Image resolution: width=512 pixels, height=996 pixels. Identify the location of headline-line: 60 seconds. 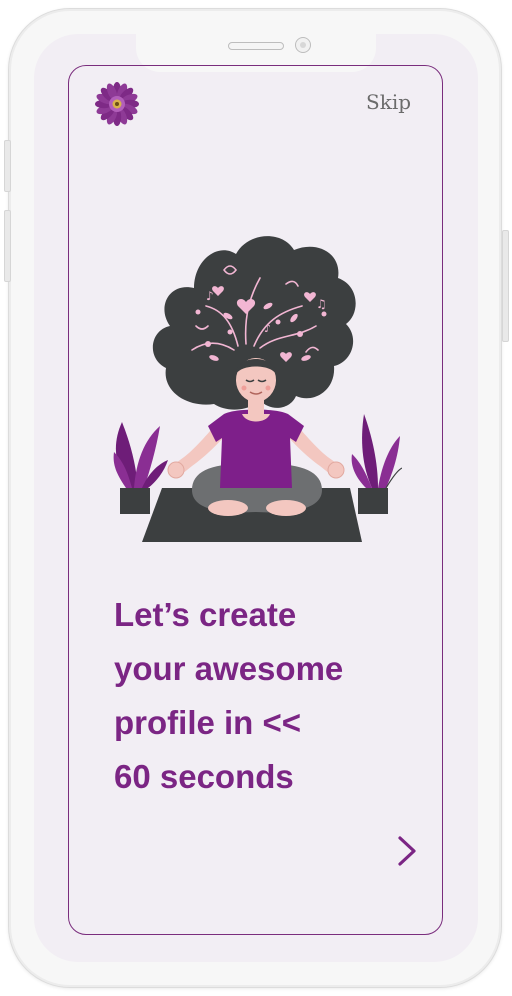
(204, 776).